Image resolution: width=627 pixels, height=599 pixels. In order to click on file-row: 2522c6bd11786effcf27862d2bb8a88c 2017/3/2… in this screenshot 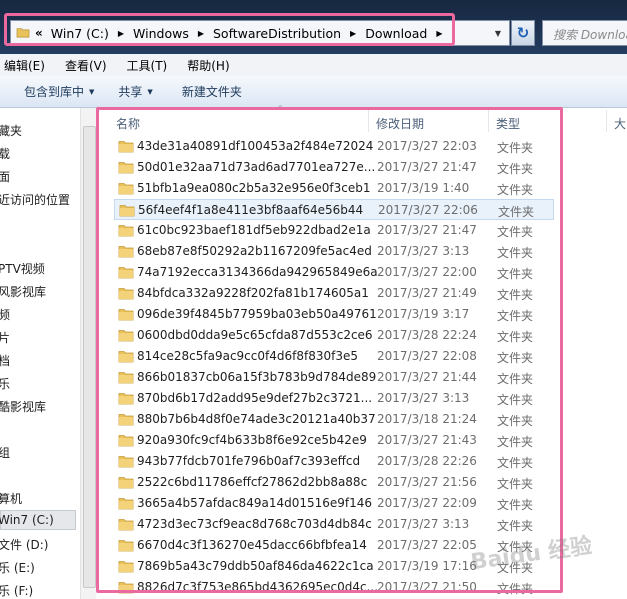, I will do `click(334, 482)`.